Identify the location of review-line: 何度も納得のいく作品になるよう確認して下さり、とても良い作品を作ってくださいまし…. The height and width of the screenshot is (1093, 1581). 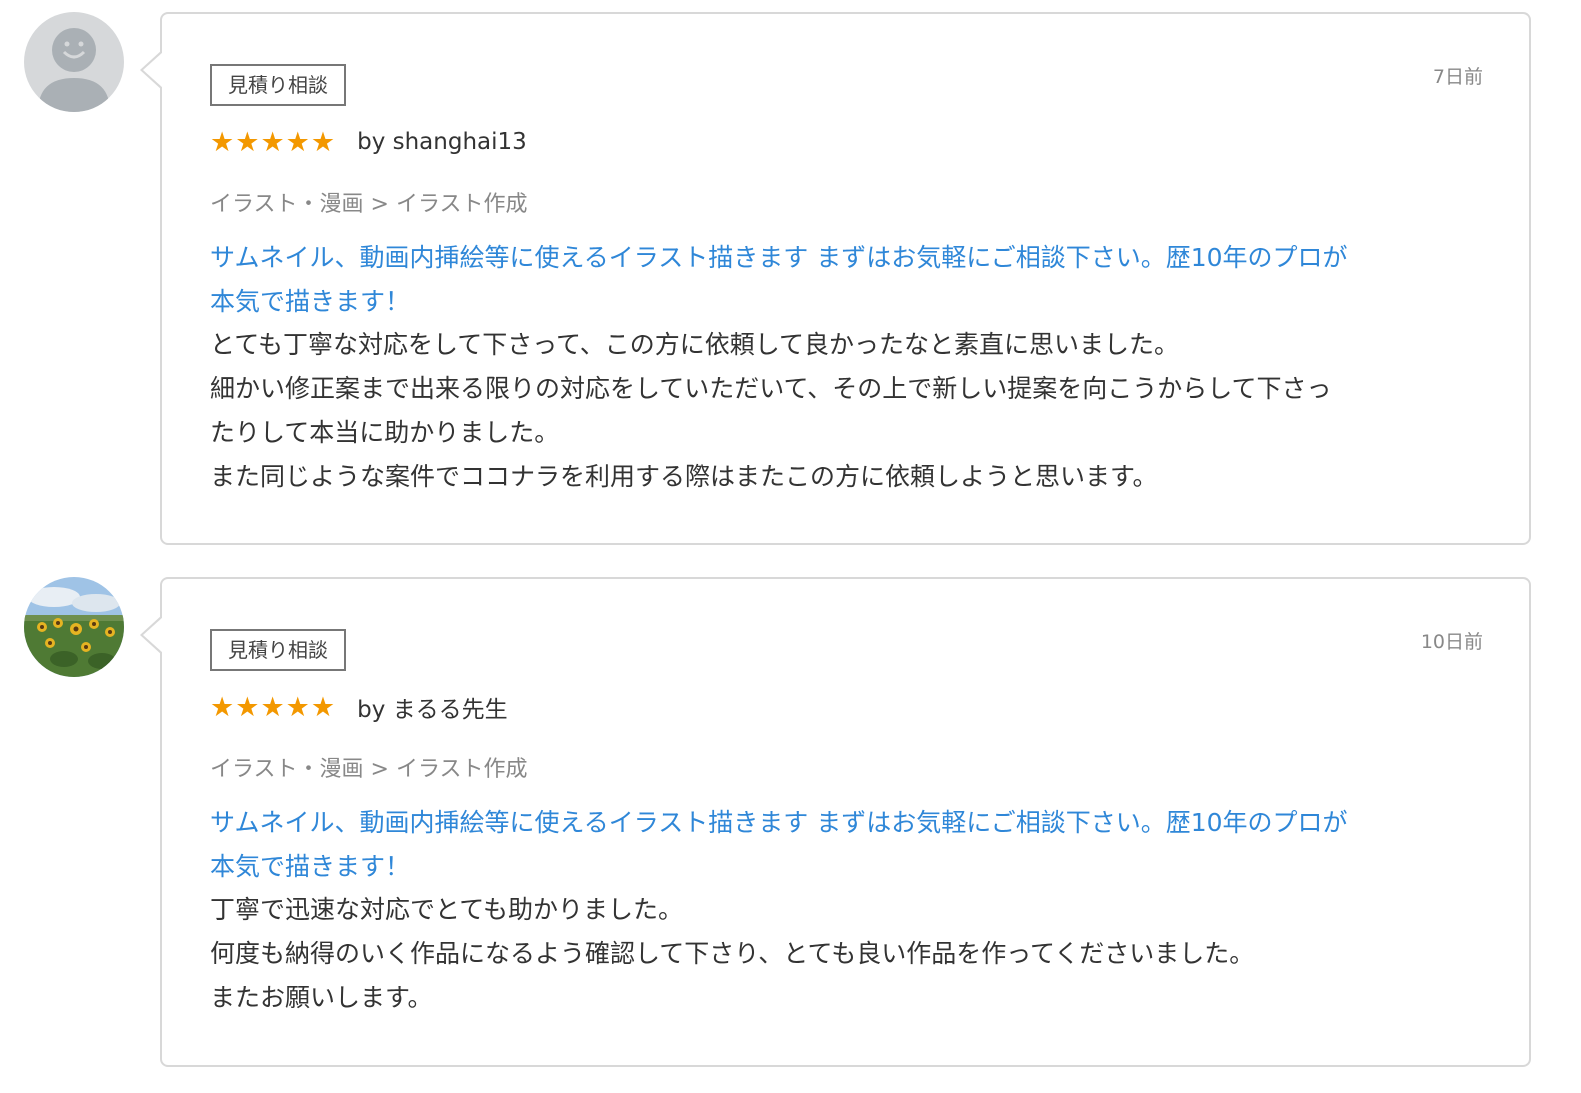
(732, 953).